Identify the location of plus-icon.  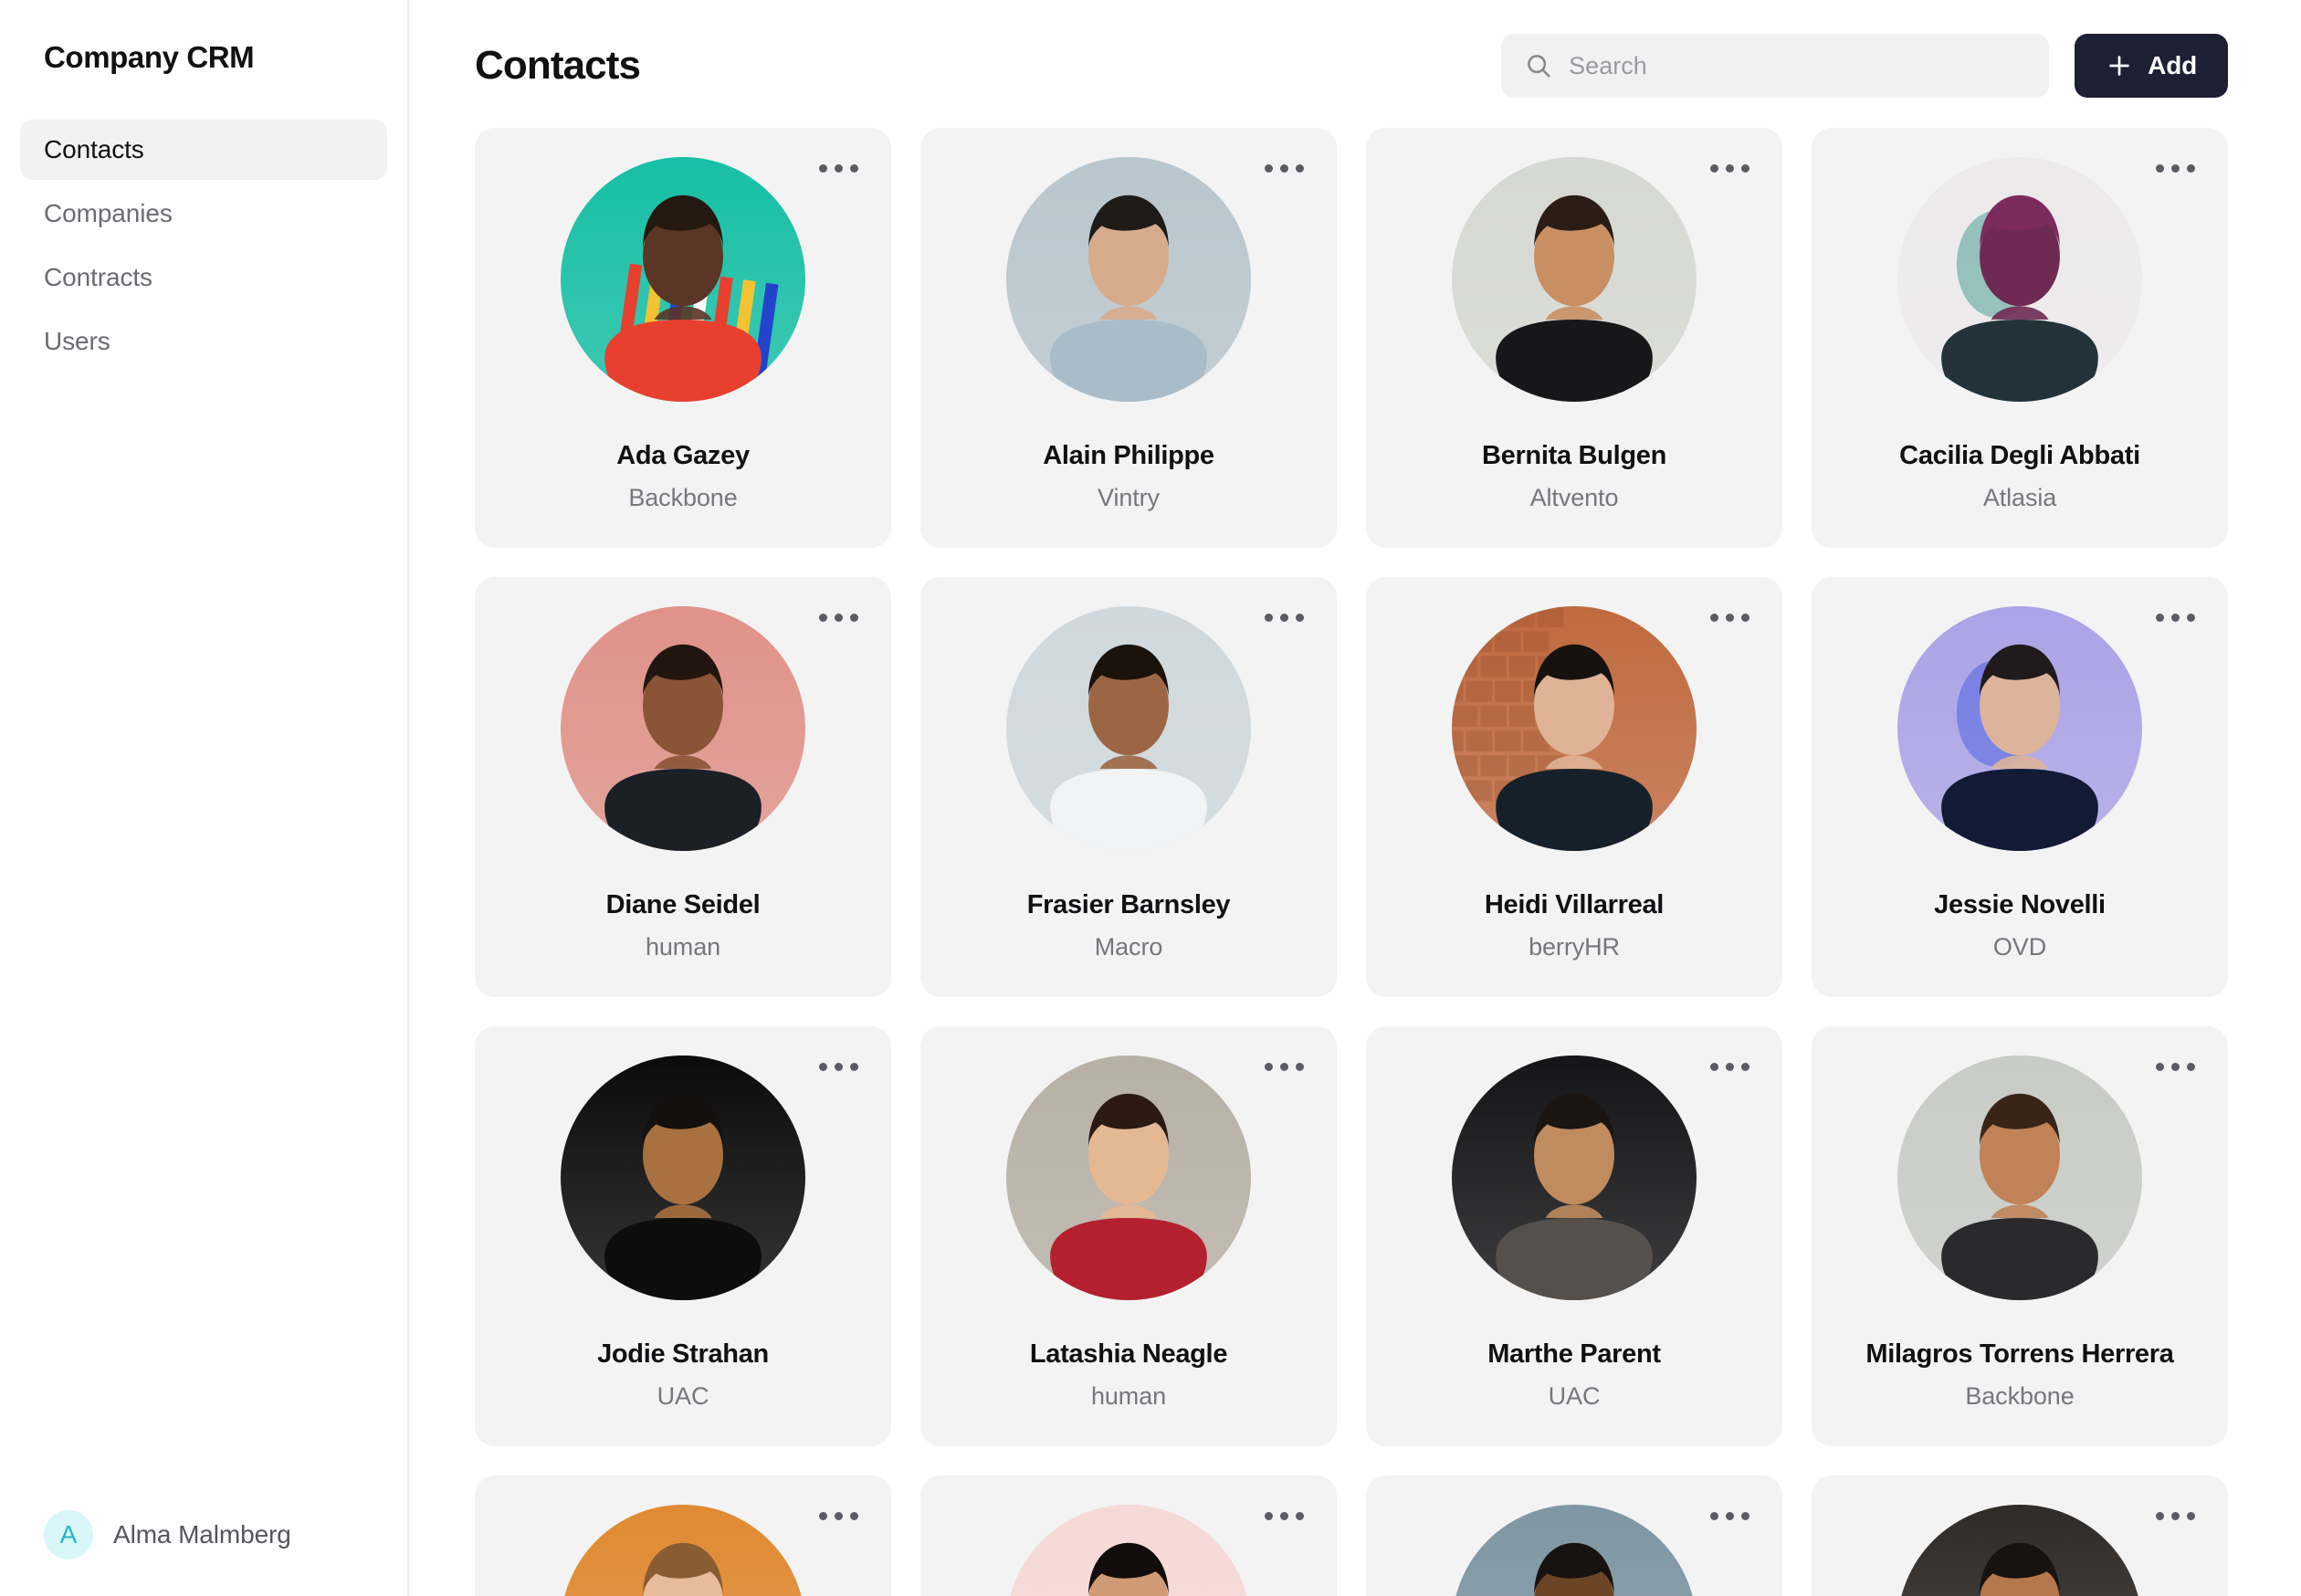
(2119, 65).